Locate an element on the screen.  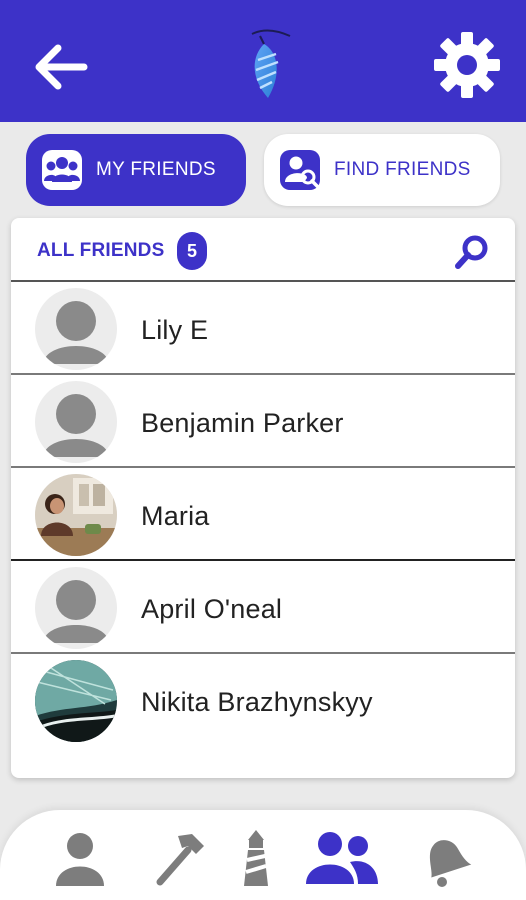
bottom-navigation is located at coordinates (263, 855).